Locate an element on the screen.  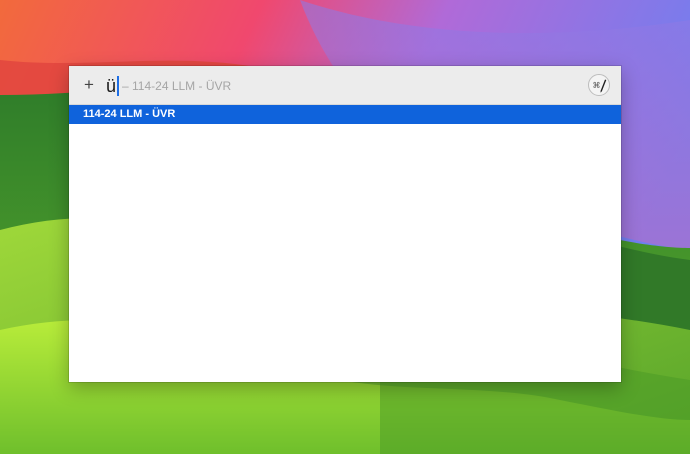
add-button: + is located at coordinates (89, 85).